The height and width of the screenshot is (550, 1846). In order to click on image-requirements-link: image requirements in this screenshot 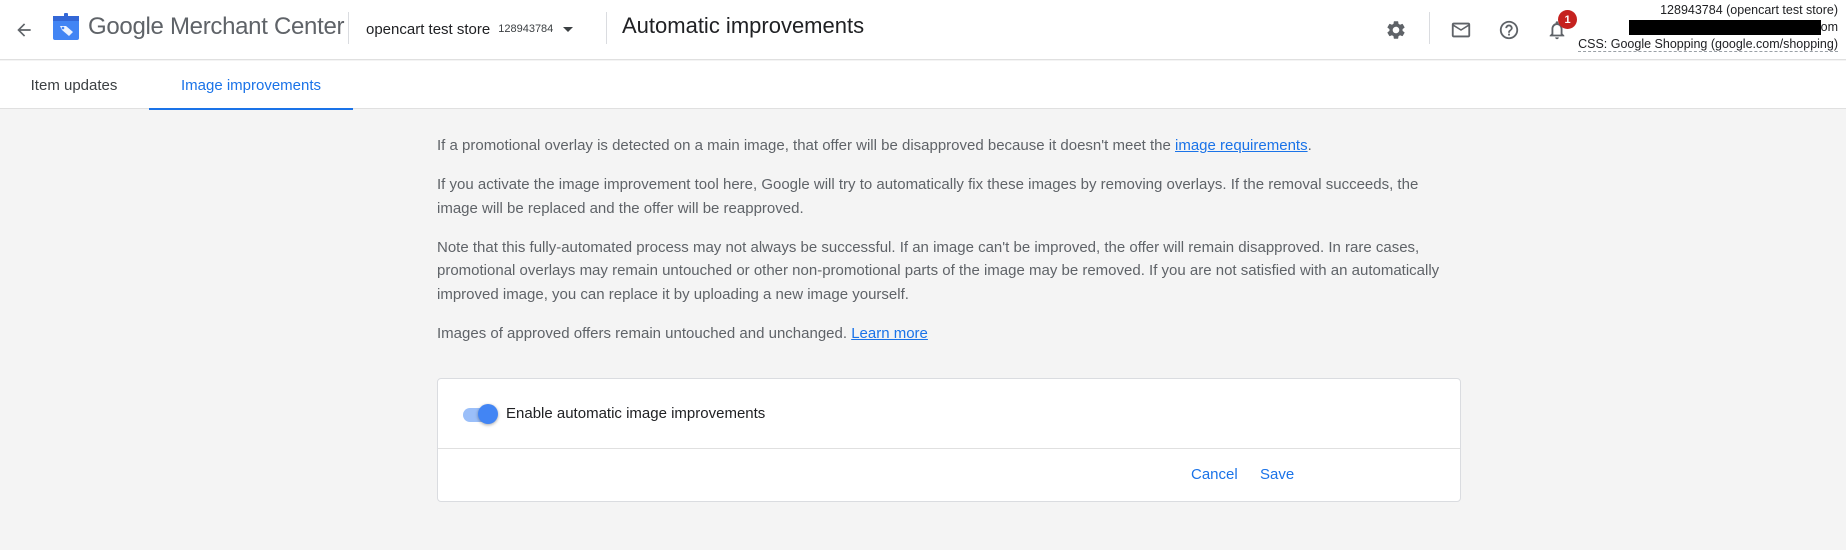, I will do `click(1241, 145)`.